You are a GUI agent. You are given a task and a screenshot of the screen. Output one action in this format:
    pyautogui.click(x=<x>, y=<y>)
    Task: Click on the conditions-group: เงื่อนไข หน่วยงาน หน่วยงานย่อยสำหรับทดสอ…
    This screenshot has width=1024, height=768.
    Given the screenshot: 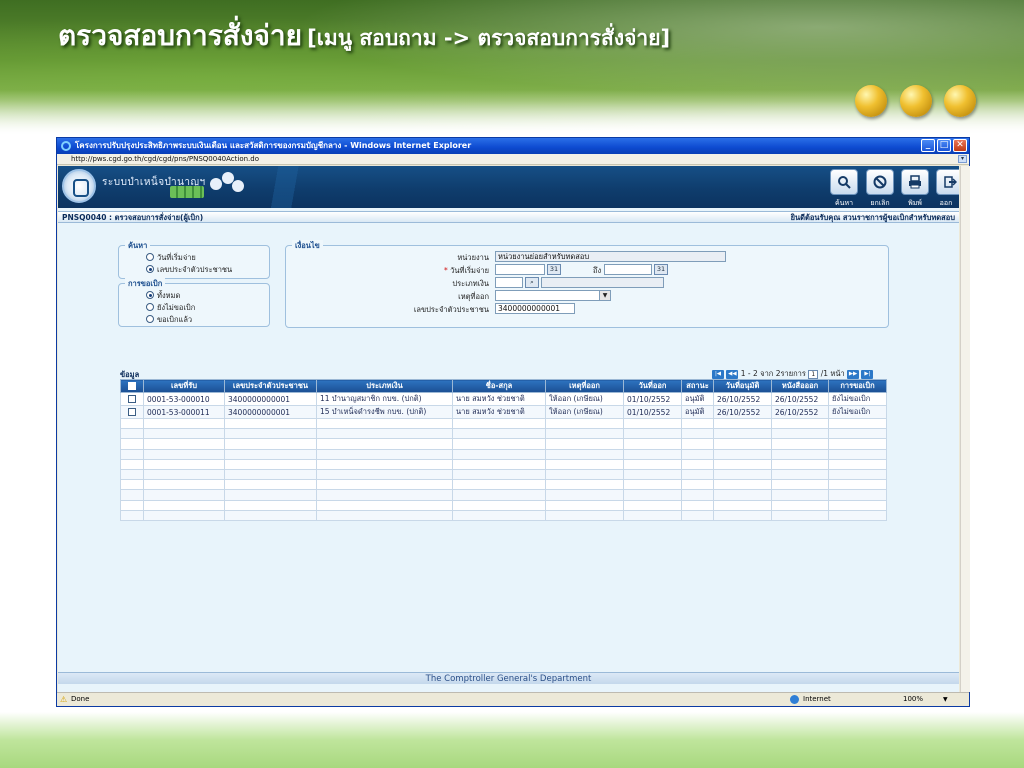 What is the action you would take?
    pyautogui.click(x=587, y=284)
    